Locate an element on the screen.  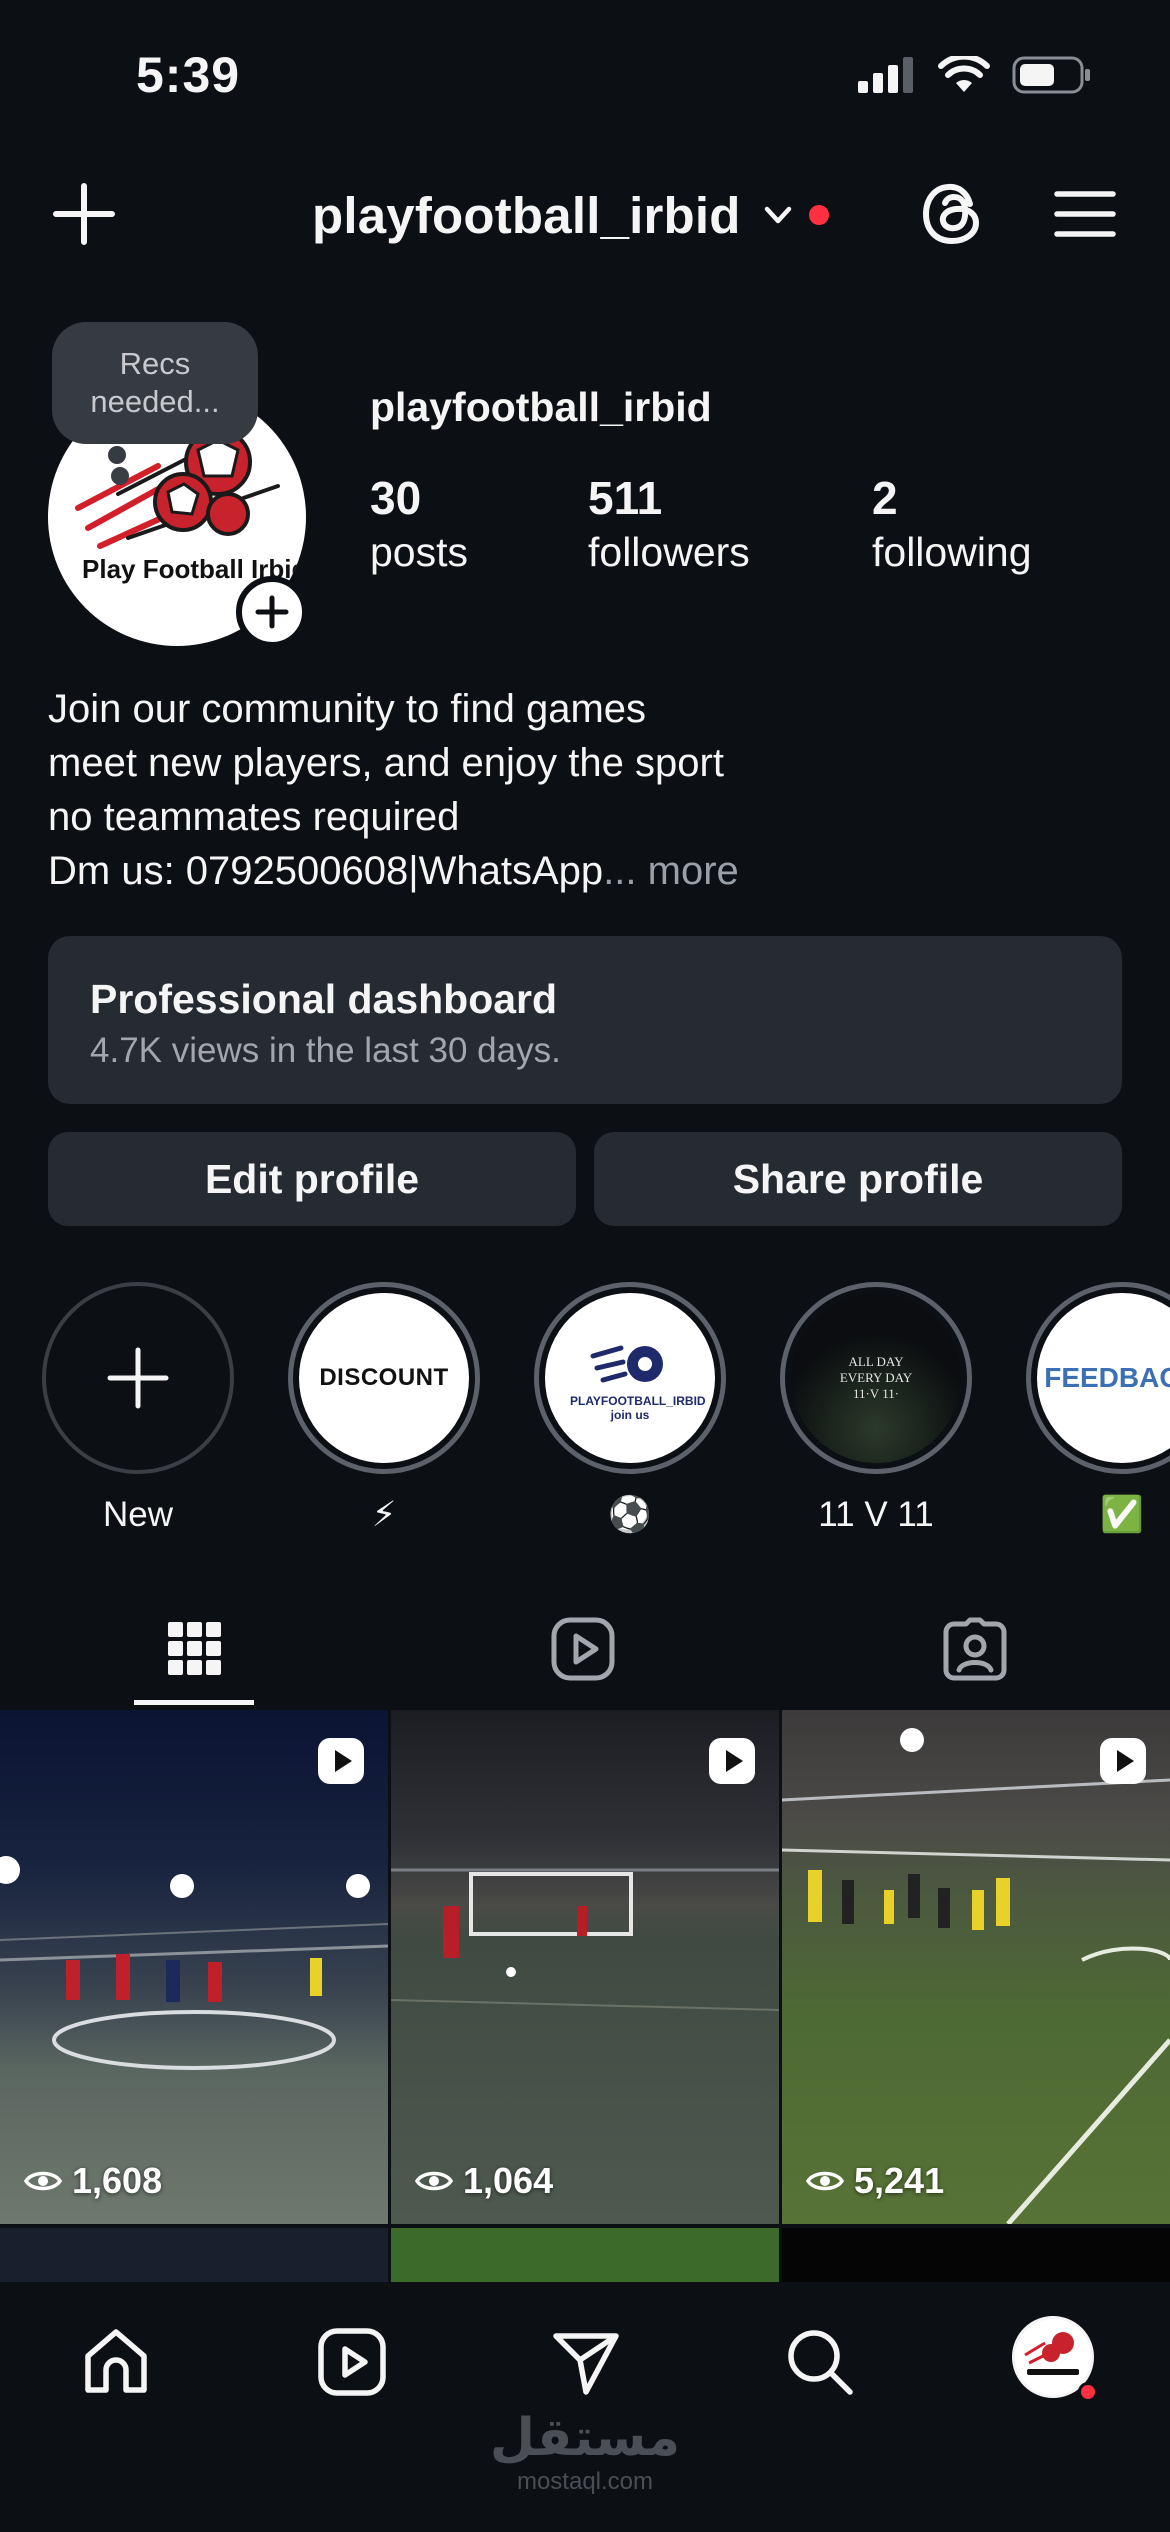
post-tile: 1,608 is located at coordinates (194, 1967).